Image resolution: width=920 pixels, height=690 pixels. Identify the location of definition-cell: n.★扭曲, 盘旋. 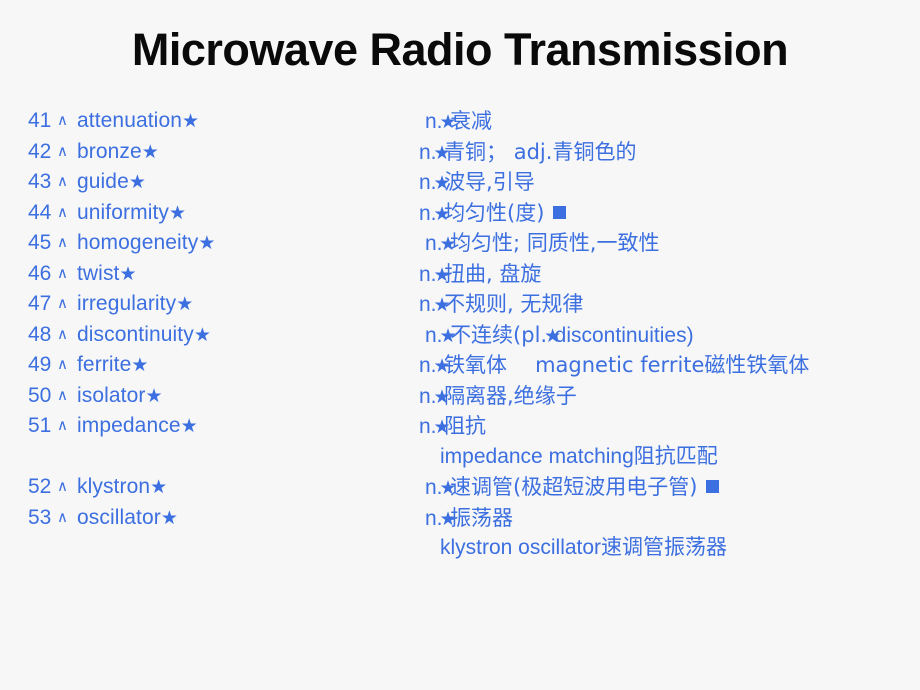
(480, 275).